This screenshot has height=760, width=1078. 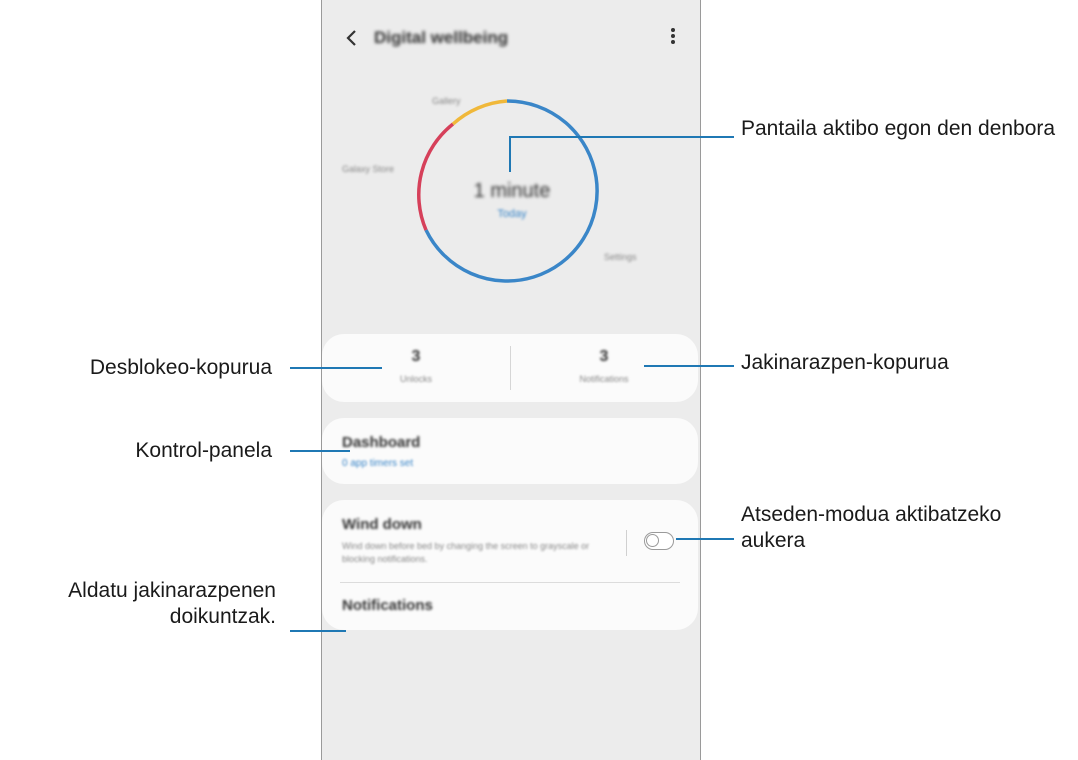 What do you see at coordinates (510, 154) in the screenshot?
I see `leader-screen-time-vertical` at bounding box center [510, 154].